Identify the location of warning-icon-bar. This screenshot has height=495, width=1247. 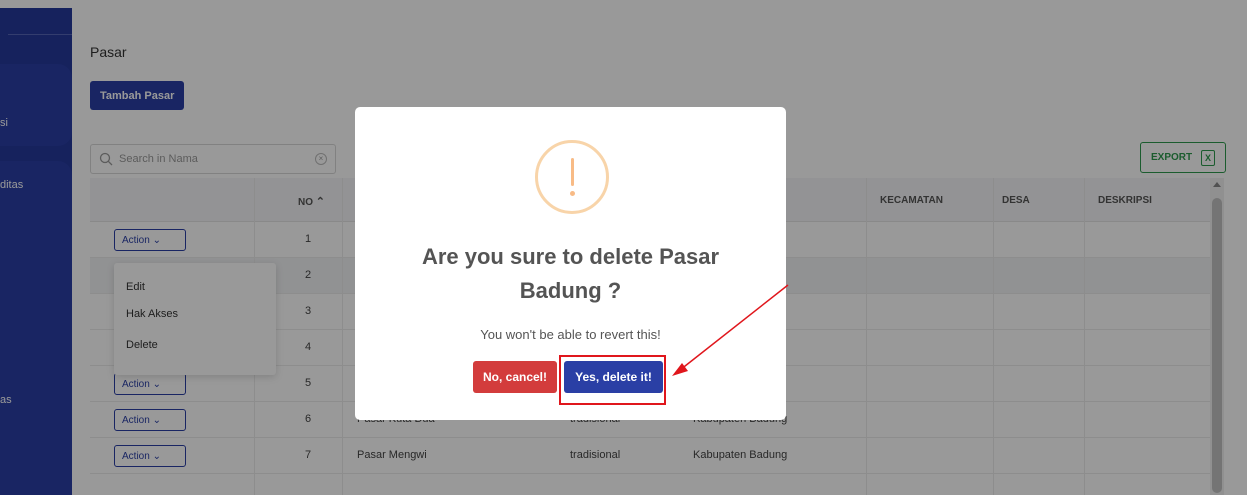
(572, 172).